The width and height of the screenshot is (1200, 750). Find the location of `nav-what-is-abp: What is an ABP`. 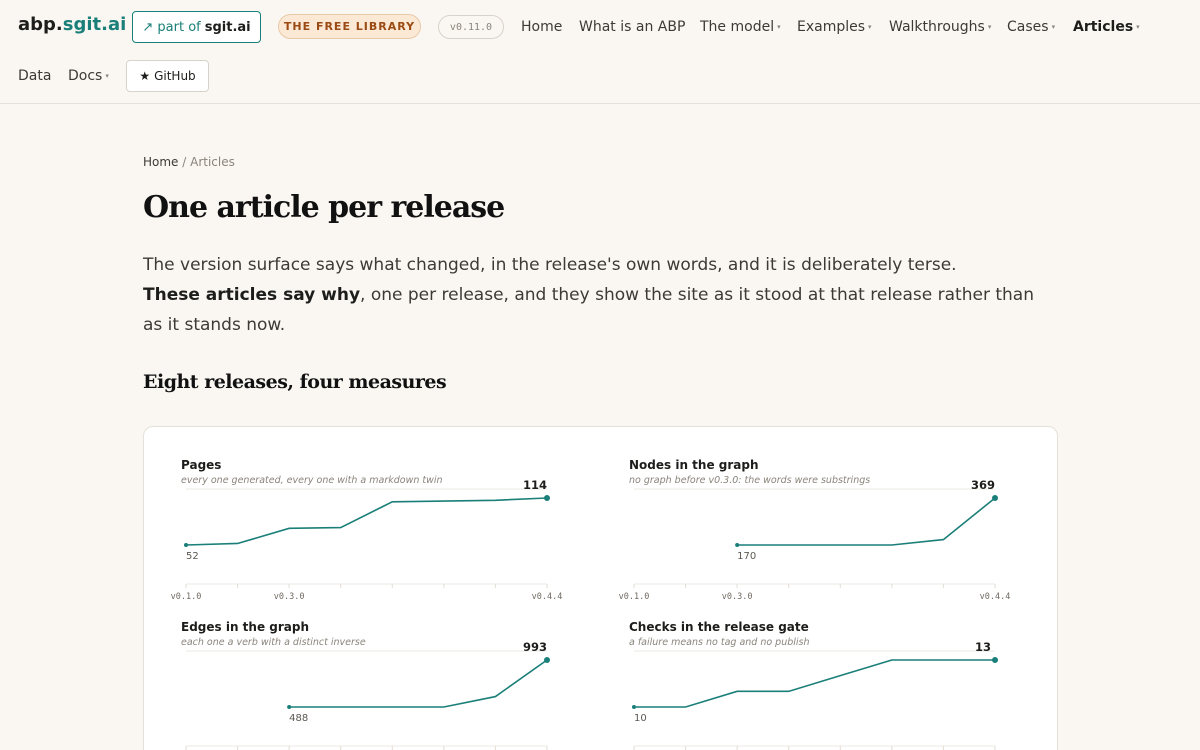

nav-what-is-abp: What is an ABP is located at coordinates (632, 27).